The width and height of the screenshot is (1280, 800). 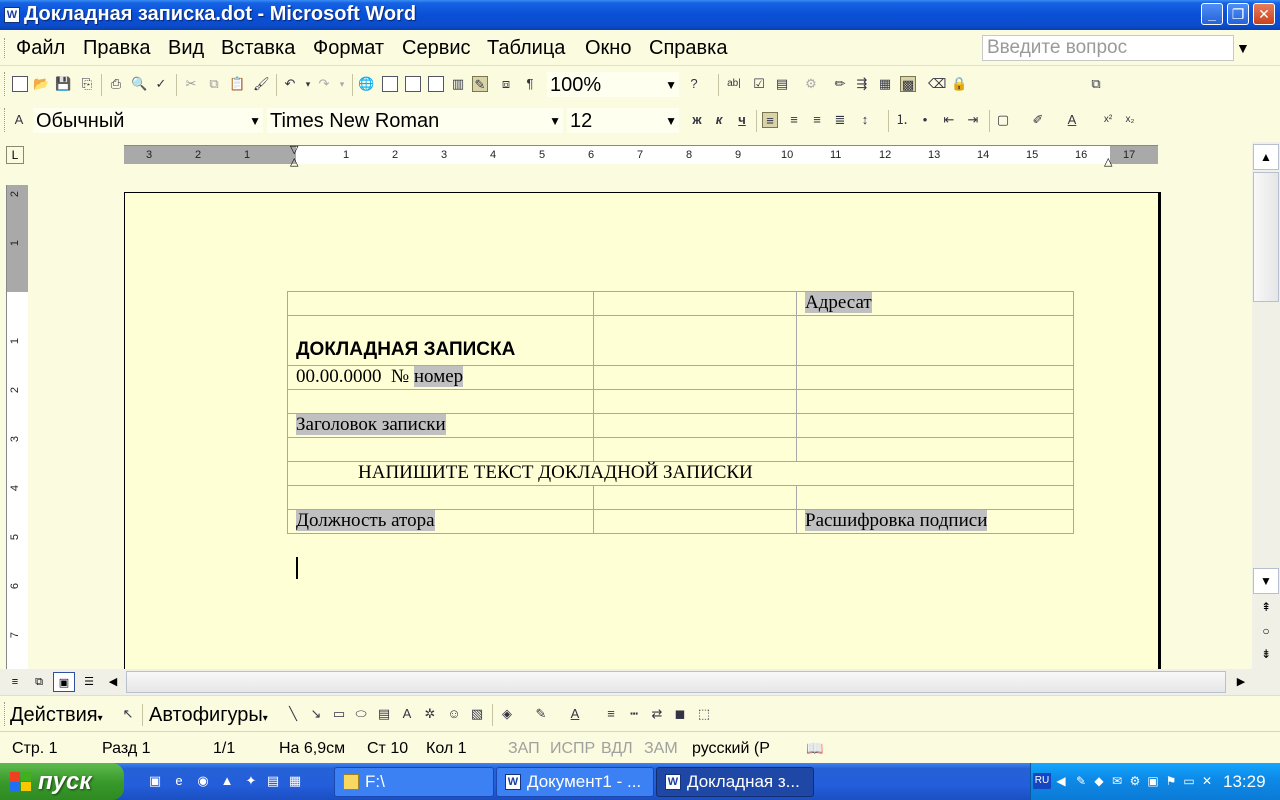 I want to click on quick-launch-icon: ▤, so click(x=273, y=781).